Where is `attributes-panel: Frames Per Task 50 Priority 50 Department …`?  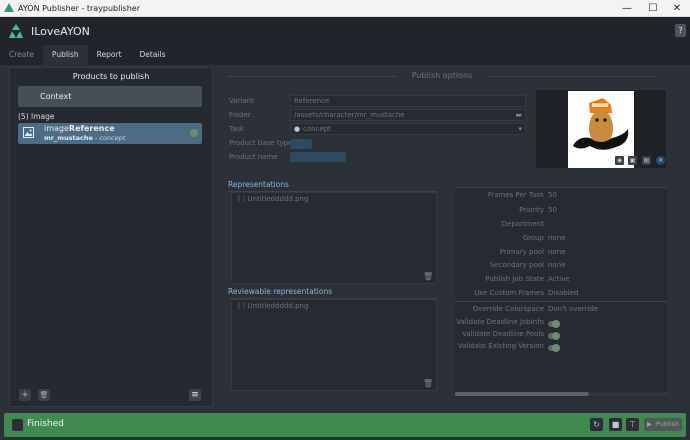
attributes-panel: Frames Per Task 50 Priority 50 Department … is located at coordinates (561, 292).